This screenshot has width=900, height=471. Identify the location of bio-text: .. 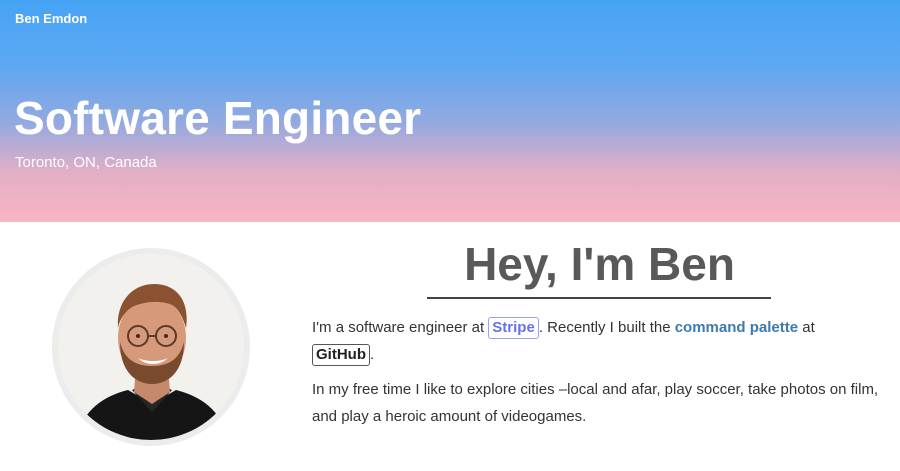
(372, 354).